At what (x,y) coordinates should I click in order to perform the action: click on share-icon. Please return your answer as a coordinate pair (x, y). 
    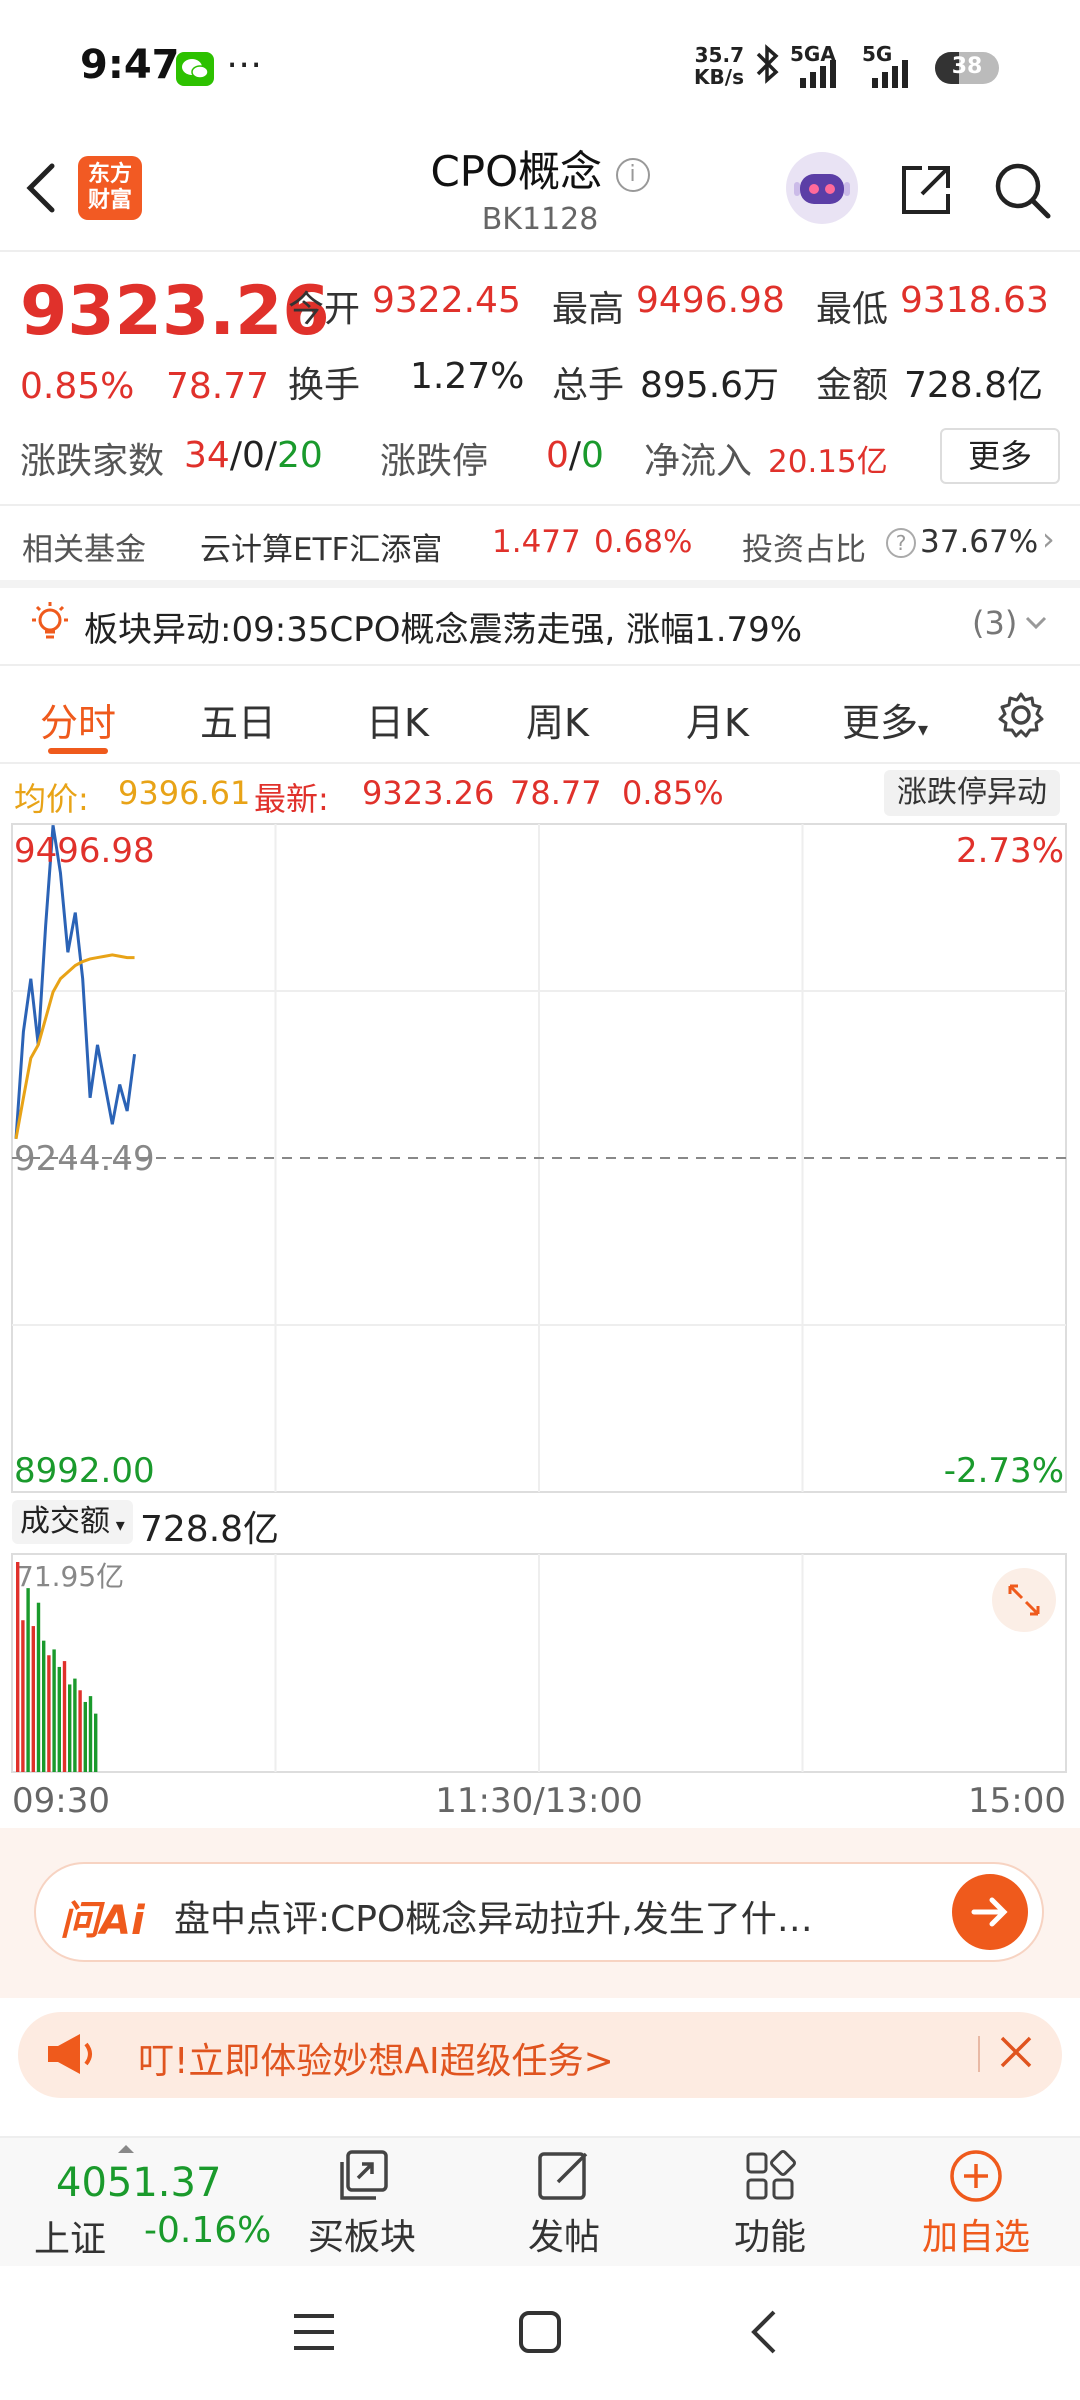
    Looking at the image, I should click on (926, 190).